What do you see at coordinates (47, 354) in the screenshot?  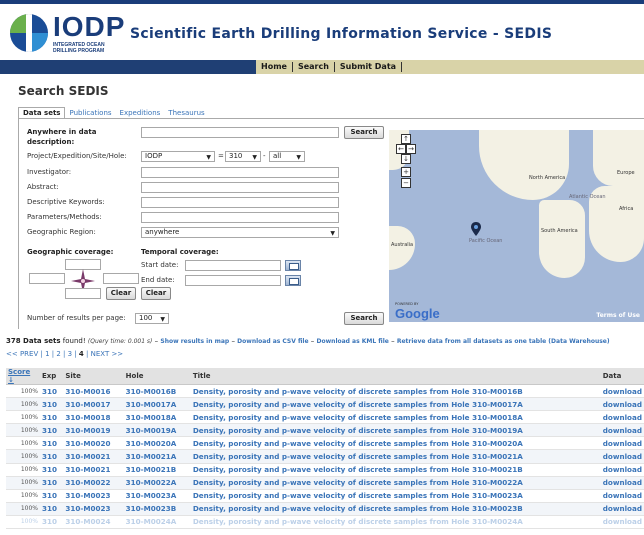 I see `page-link-1: 1` at bounding box center [47, 354].